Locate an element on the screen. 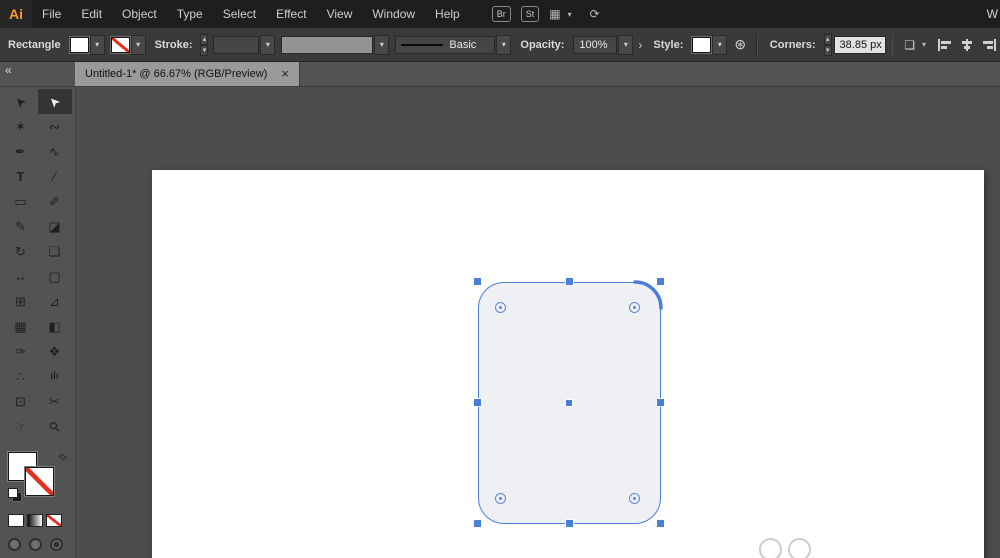 The height and width of the screenshot is (558, 1000). brush-definition-field: Basic is located at coordinates (445, 44).